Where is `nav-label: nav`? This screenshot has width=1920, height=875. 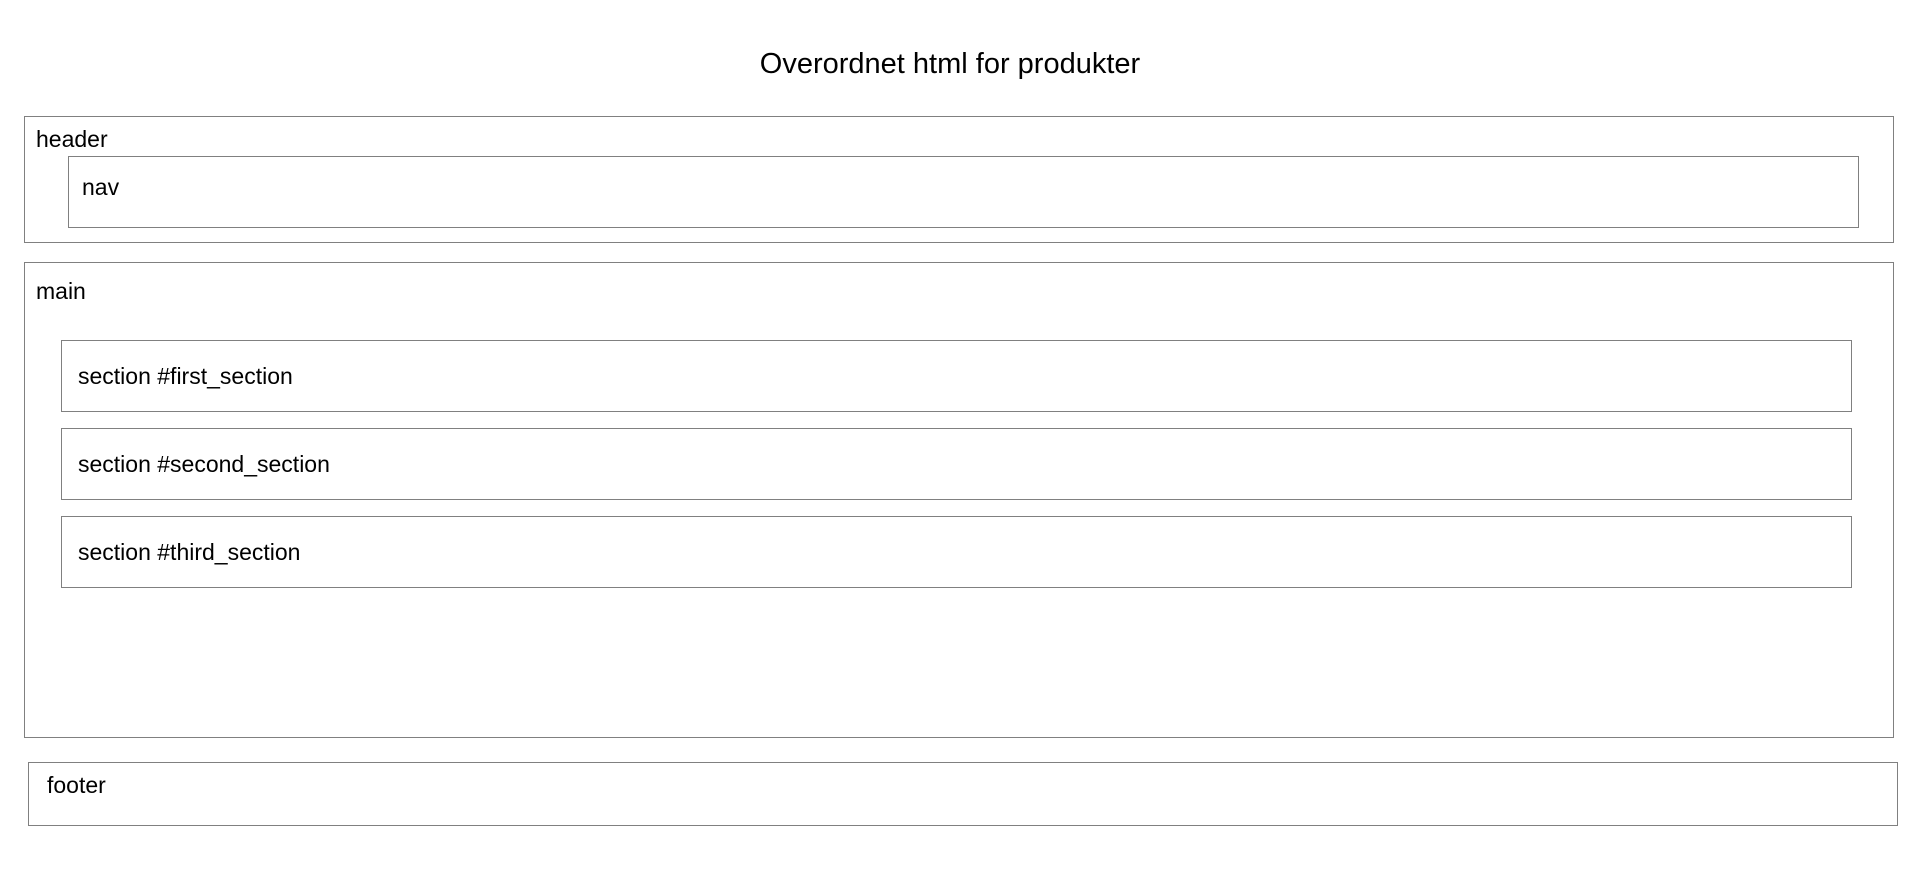
nav-label: nav is located at coordinates (101, 187).